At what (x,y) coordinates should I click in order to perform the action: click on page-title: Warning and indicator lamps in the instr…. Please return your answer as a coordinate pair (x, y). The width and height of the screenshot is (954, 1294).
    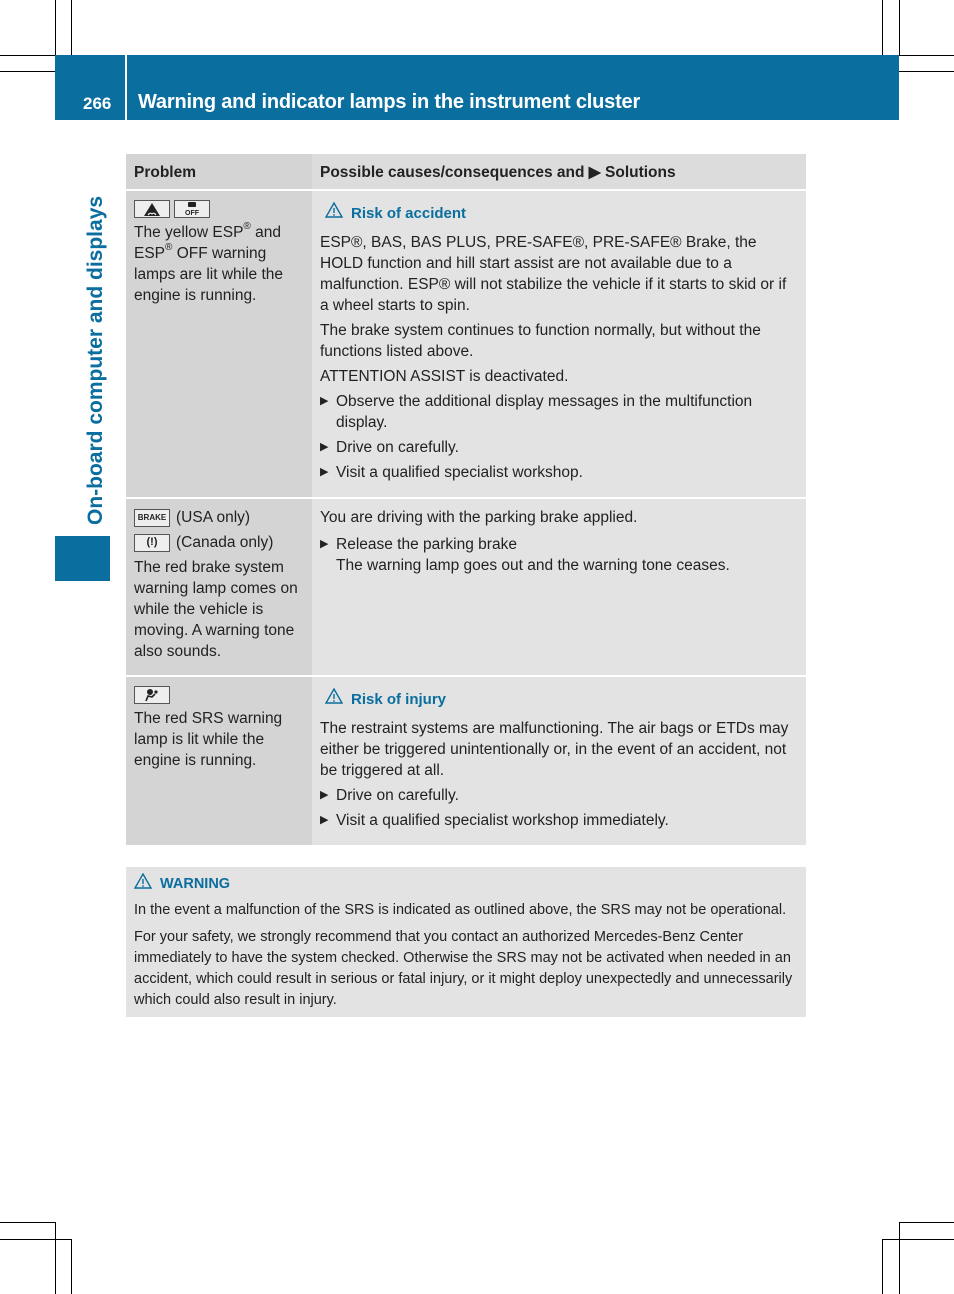
    Looking at the image, I should click on (389, 102).